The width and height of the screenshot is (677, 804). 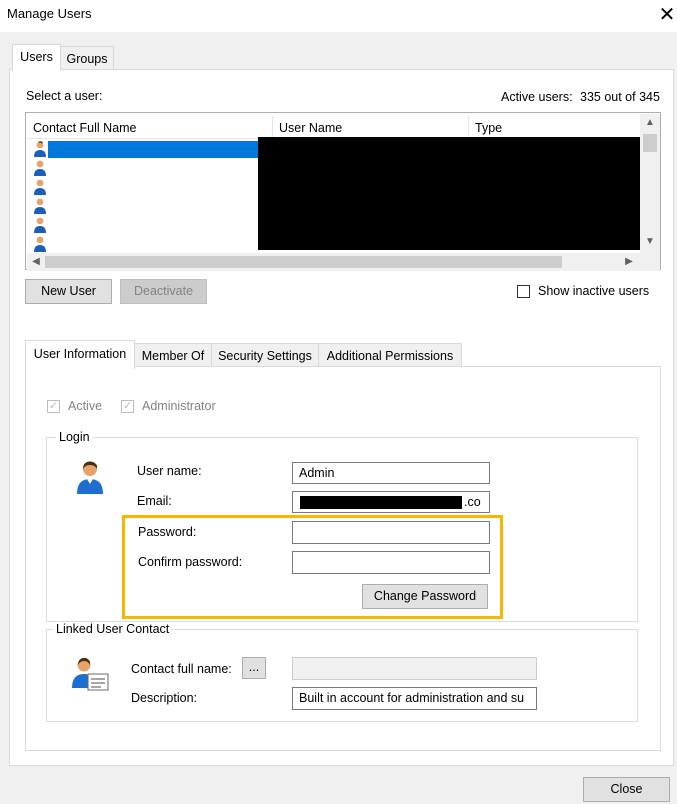 What do you see at coordinates (650, 242) in the screenshot?
I see `scroll-down-icon: ▼` at bounding box center [650, 242].